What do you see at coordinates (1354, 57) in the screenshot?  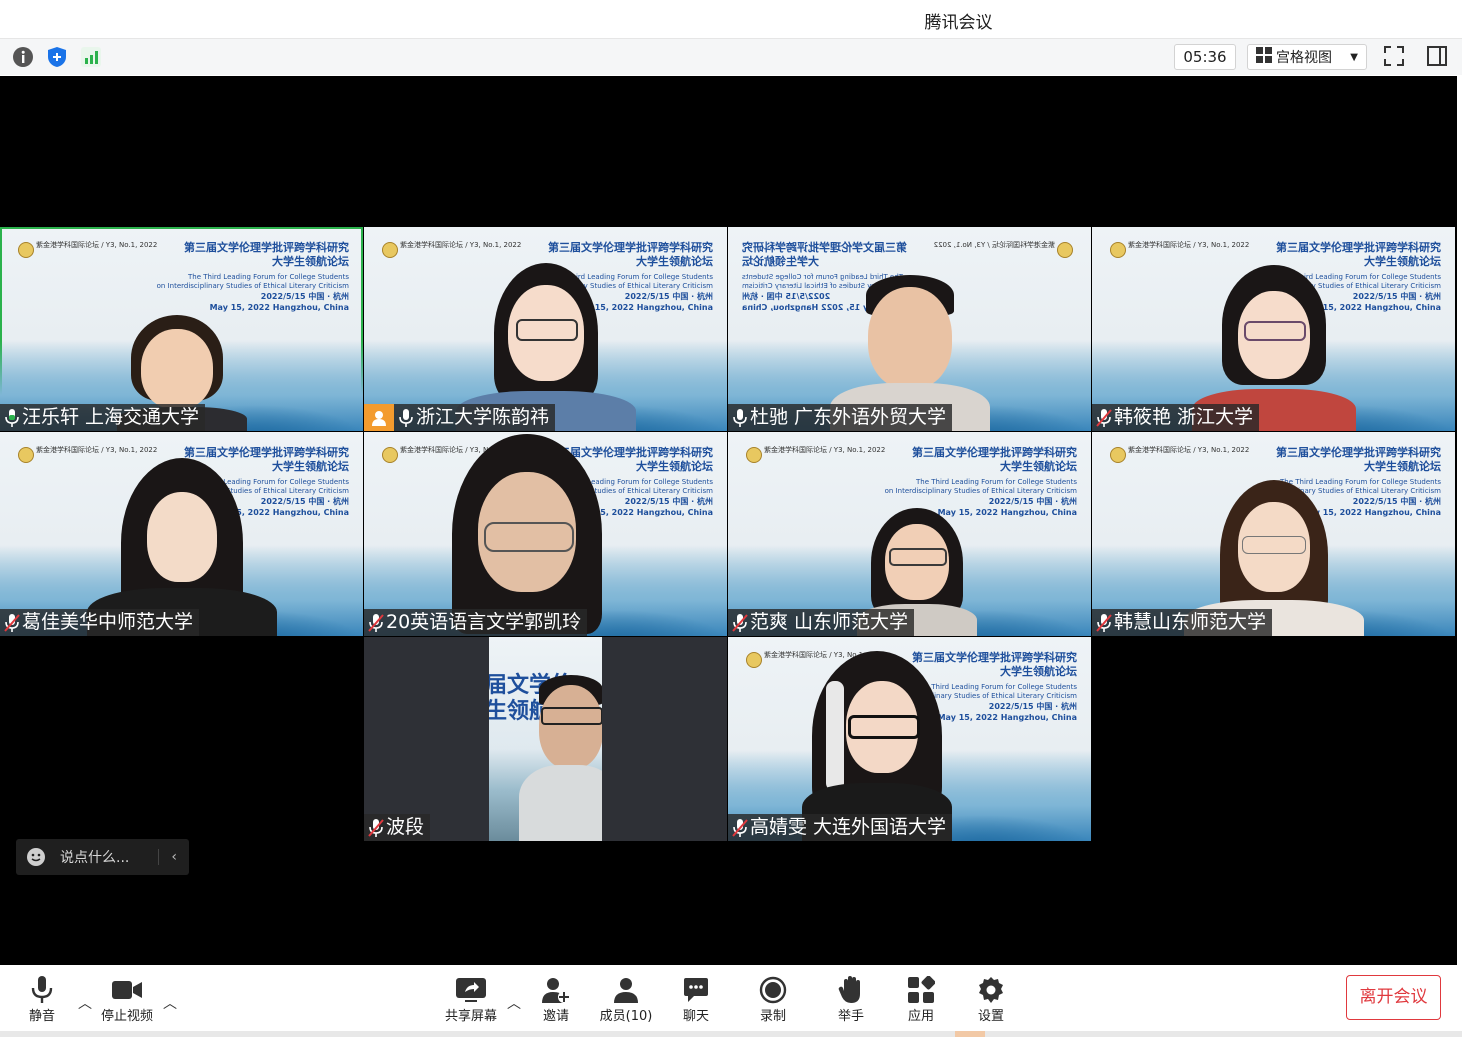 I see `chevron-down-icon: ▼` at bounding box center [1354, 57].